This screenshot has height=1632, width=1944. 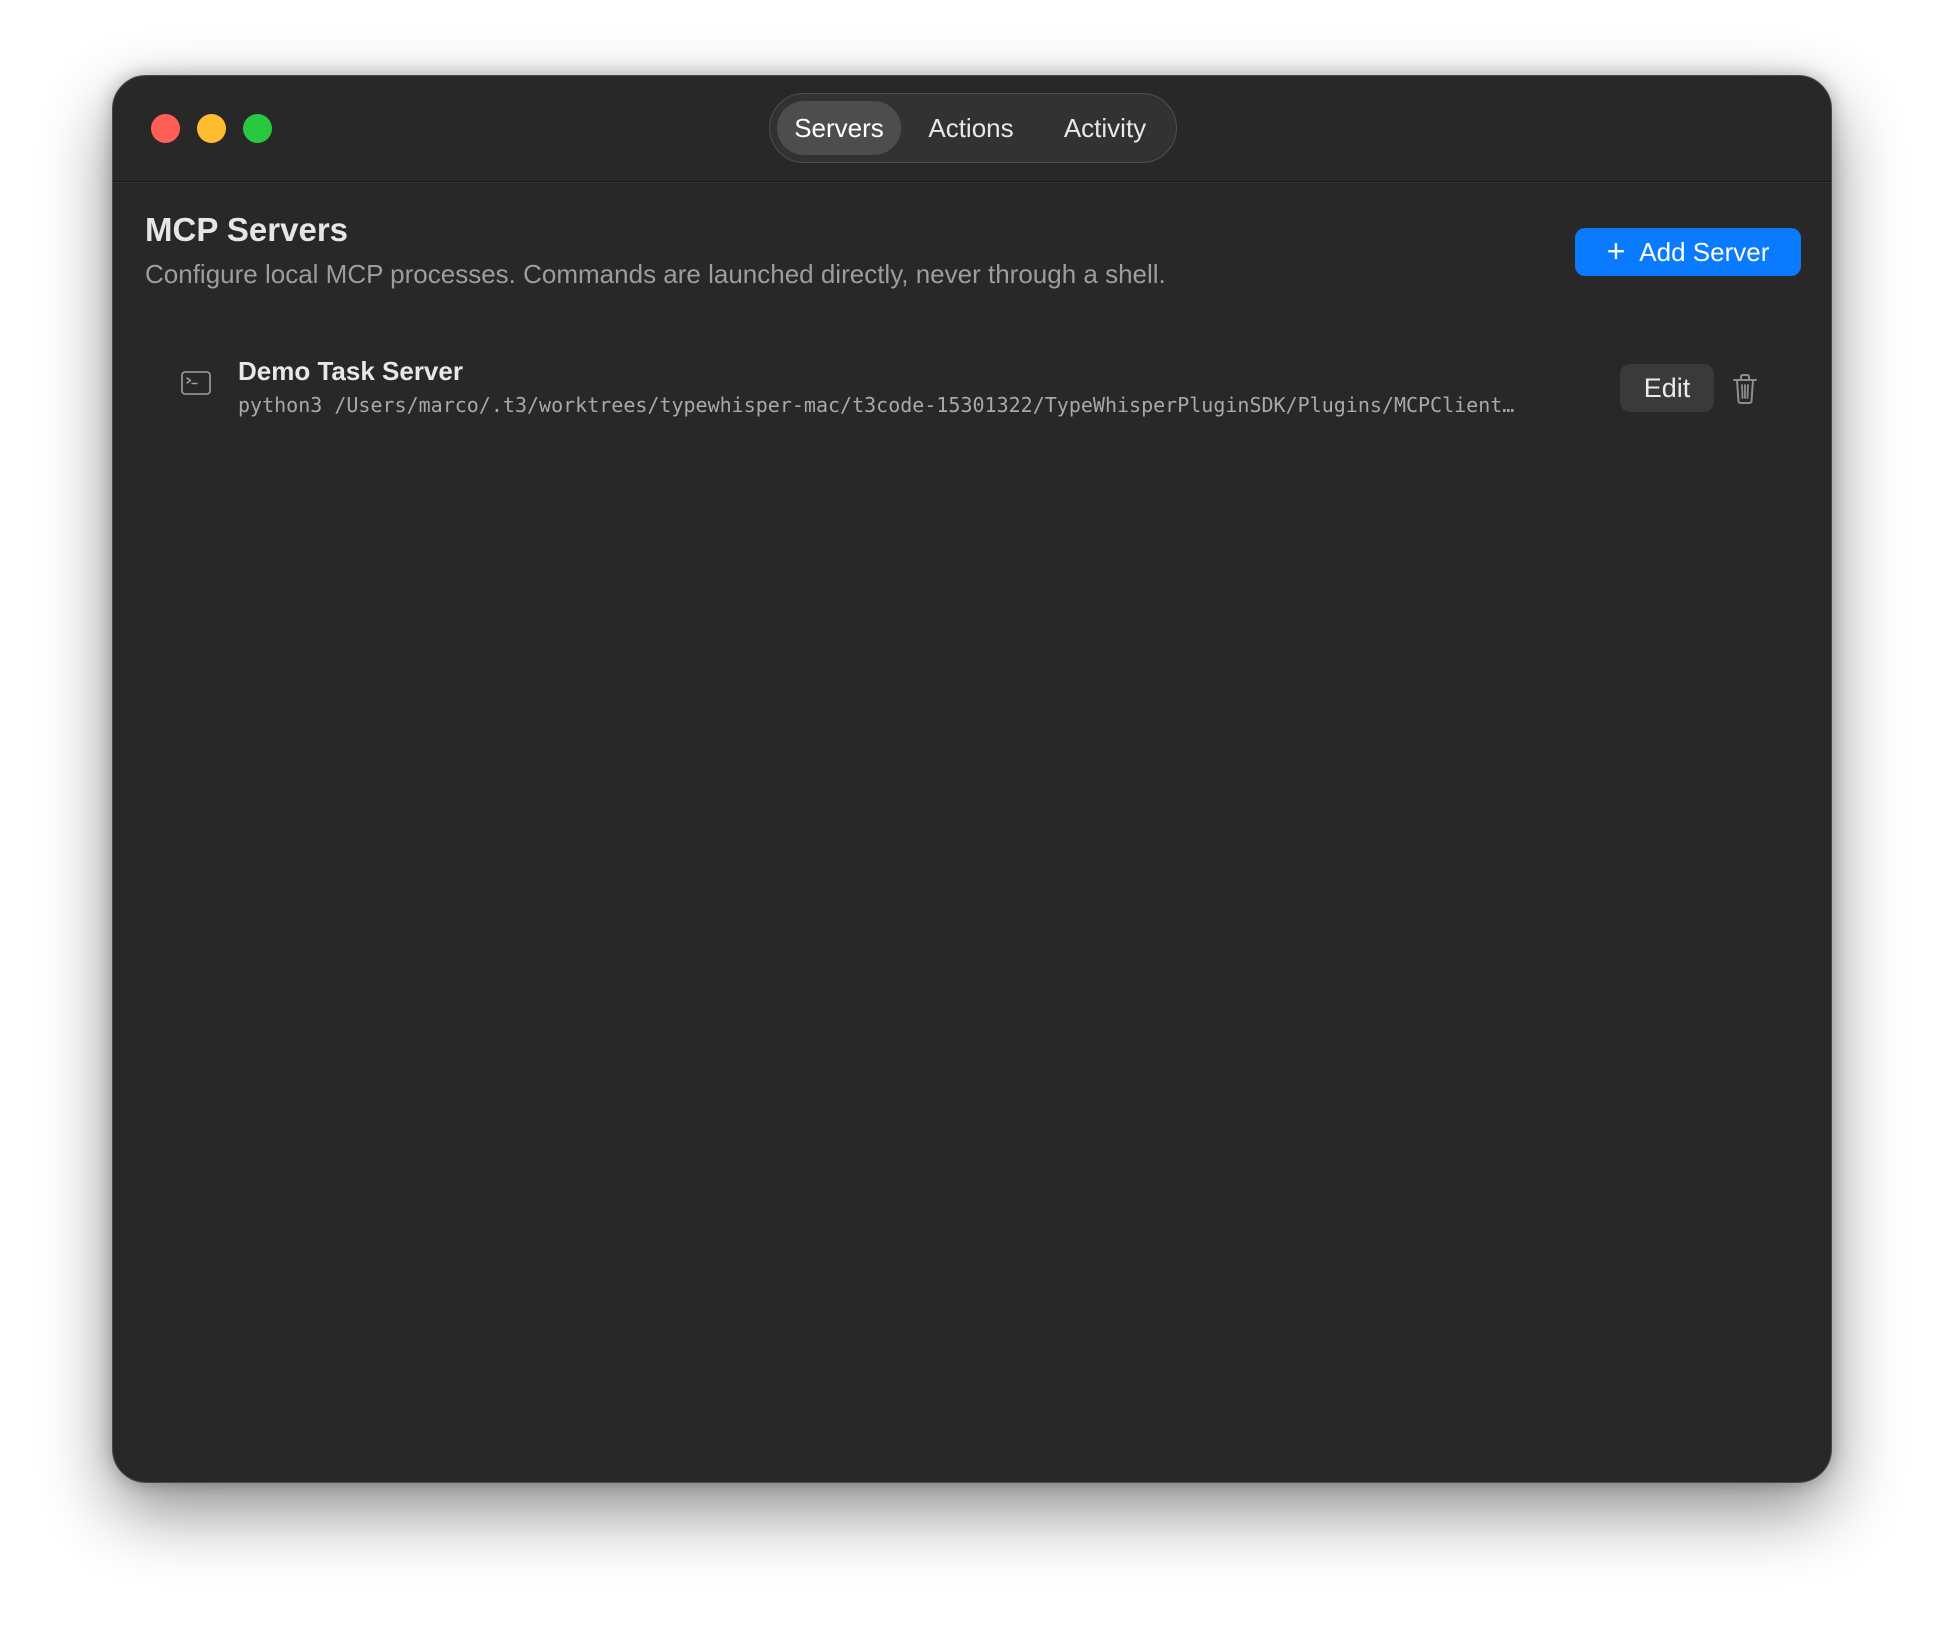 What do you see at coordinates (196, 383) in the screenshot?
I see `terminal-icon` at bounding box center [196, 383].